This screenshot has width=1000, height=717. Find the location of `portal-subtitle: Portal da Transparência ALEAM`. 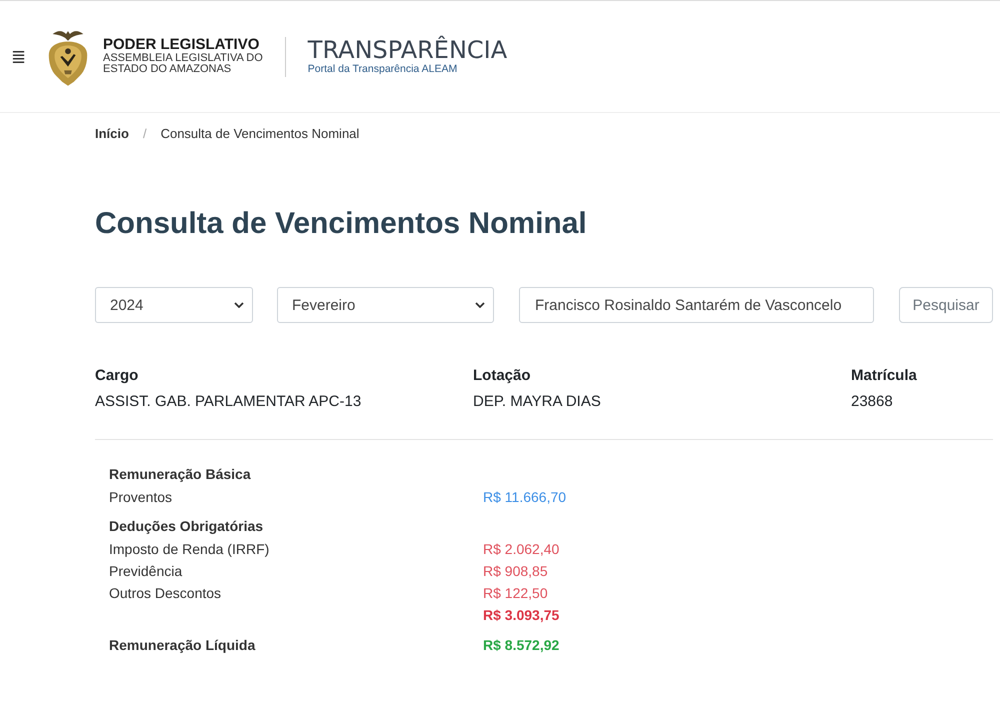

portal-subtitle: Portal da Transparência ALEAM is located at coordinates (383, 69).